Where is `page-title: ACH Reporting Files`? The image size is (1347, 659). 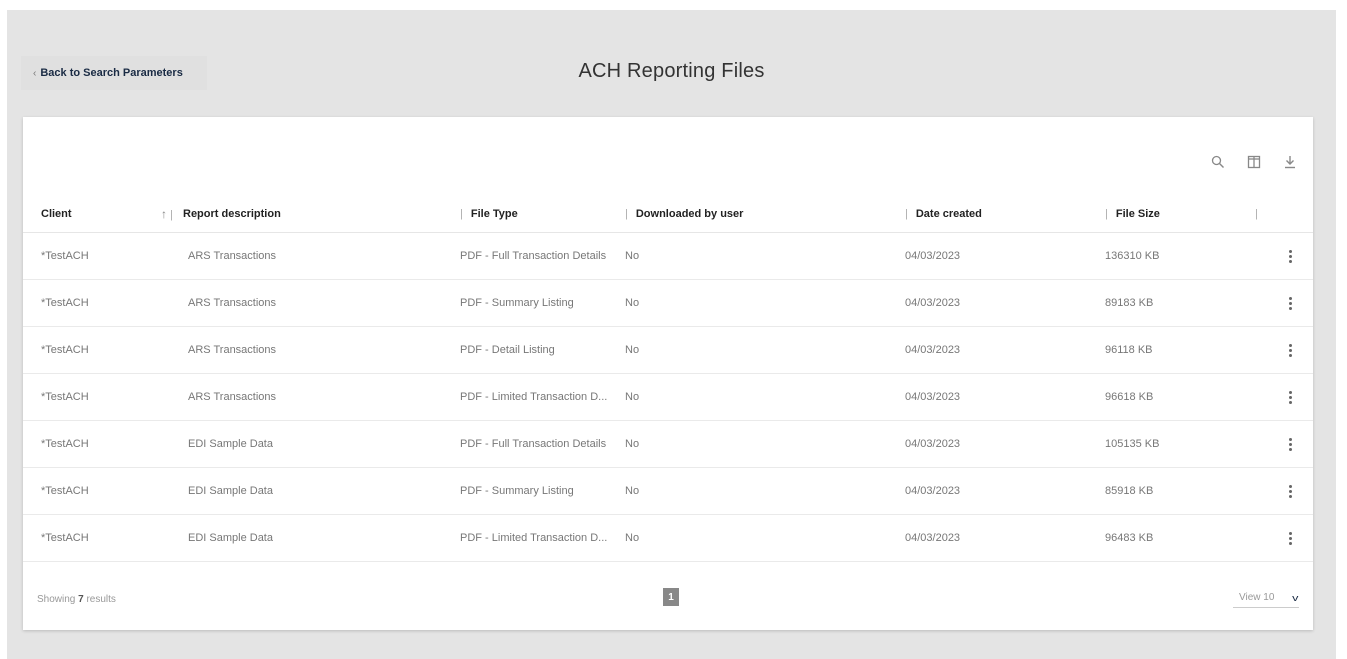 page-title: ACH Reporting Files is located at coordinates (671, 71).